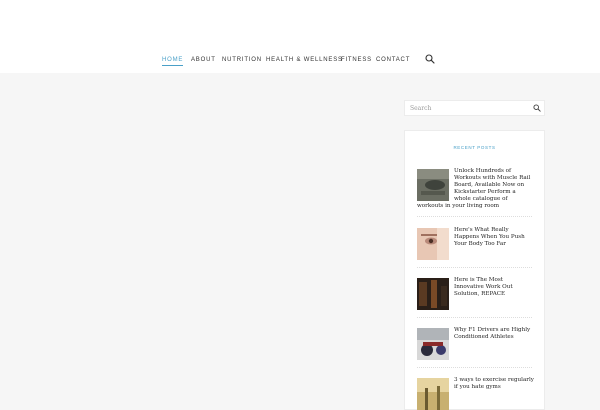 Image resolution: width=600 pixels, height=410 pixels. I want to click on nav-item-contact: CONTACT, so click(393, 60).